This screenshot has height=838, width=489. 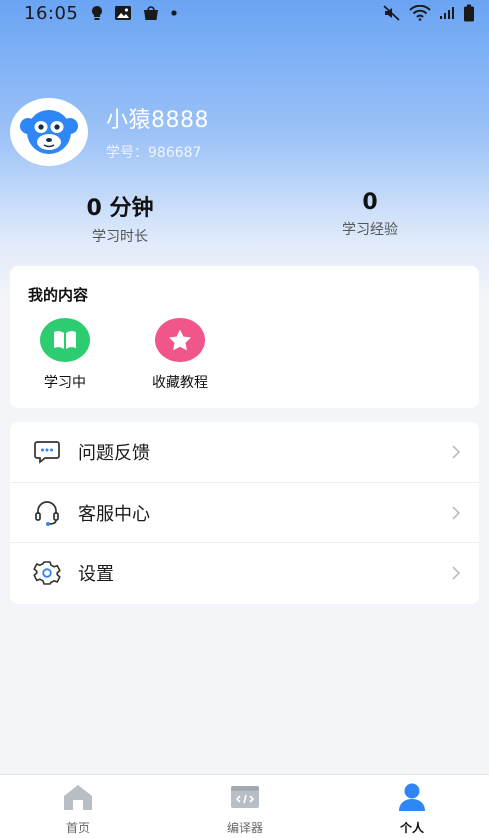 I want to click on shortcut-favorites: 收藏教程, so click(x=180, y=355).